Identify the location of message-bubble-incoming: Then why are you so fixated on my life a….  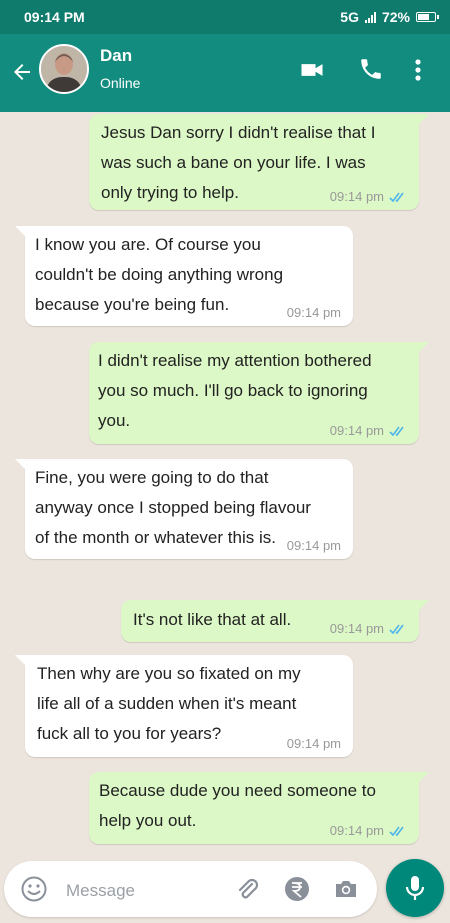
(184, 706).